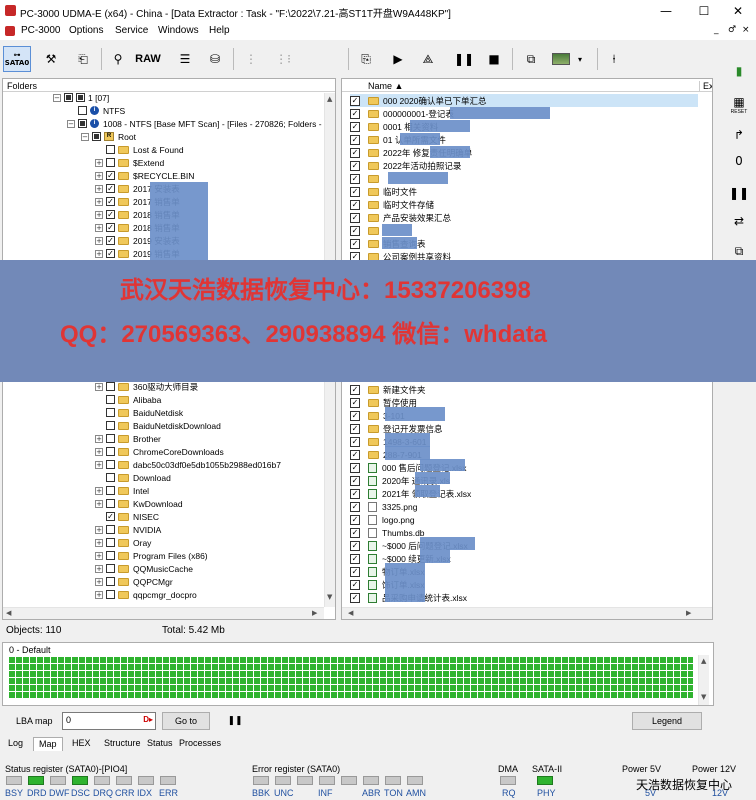 The height and width of the screenshot is (800, 756). I want to click on copy-button: ⧉, so click(739, 251).